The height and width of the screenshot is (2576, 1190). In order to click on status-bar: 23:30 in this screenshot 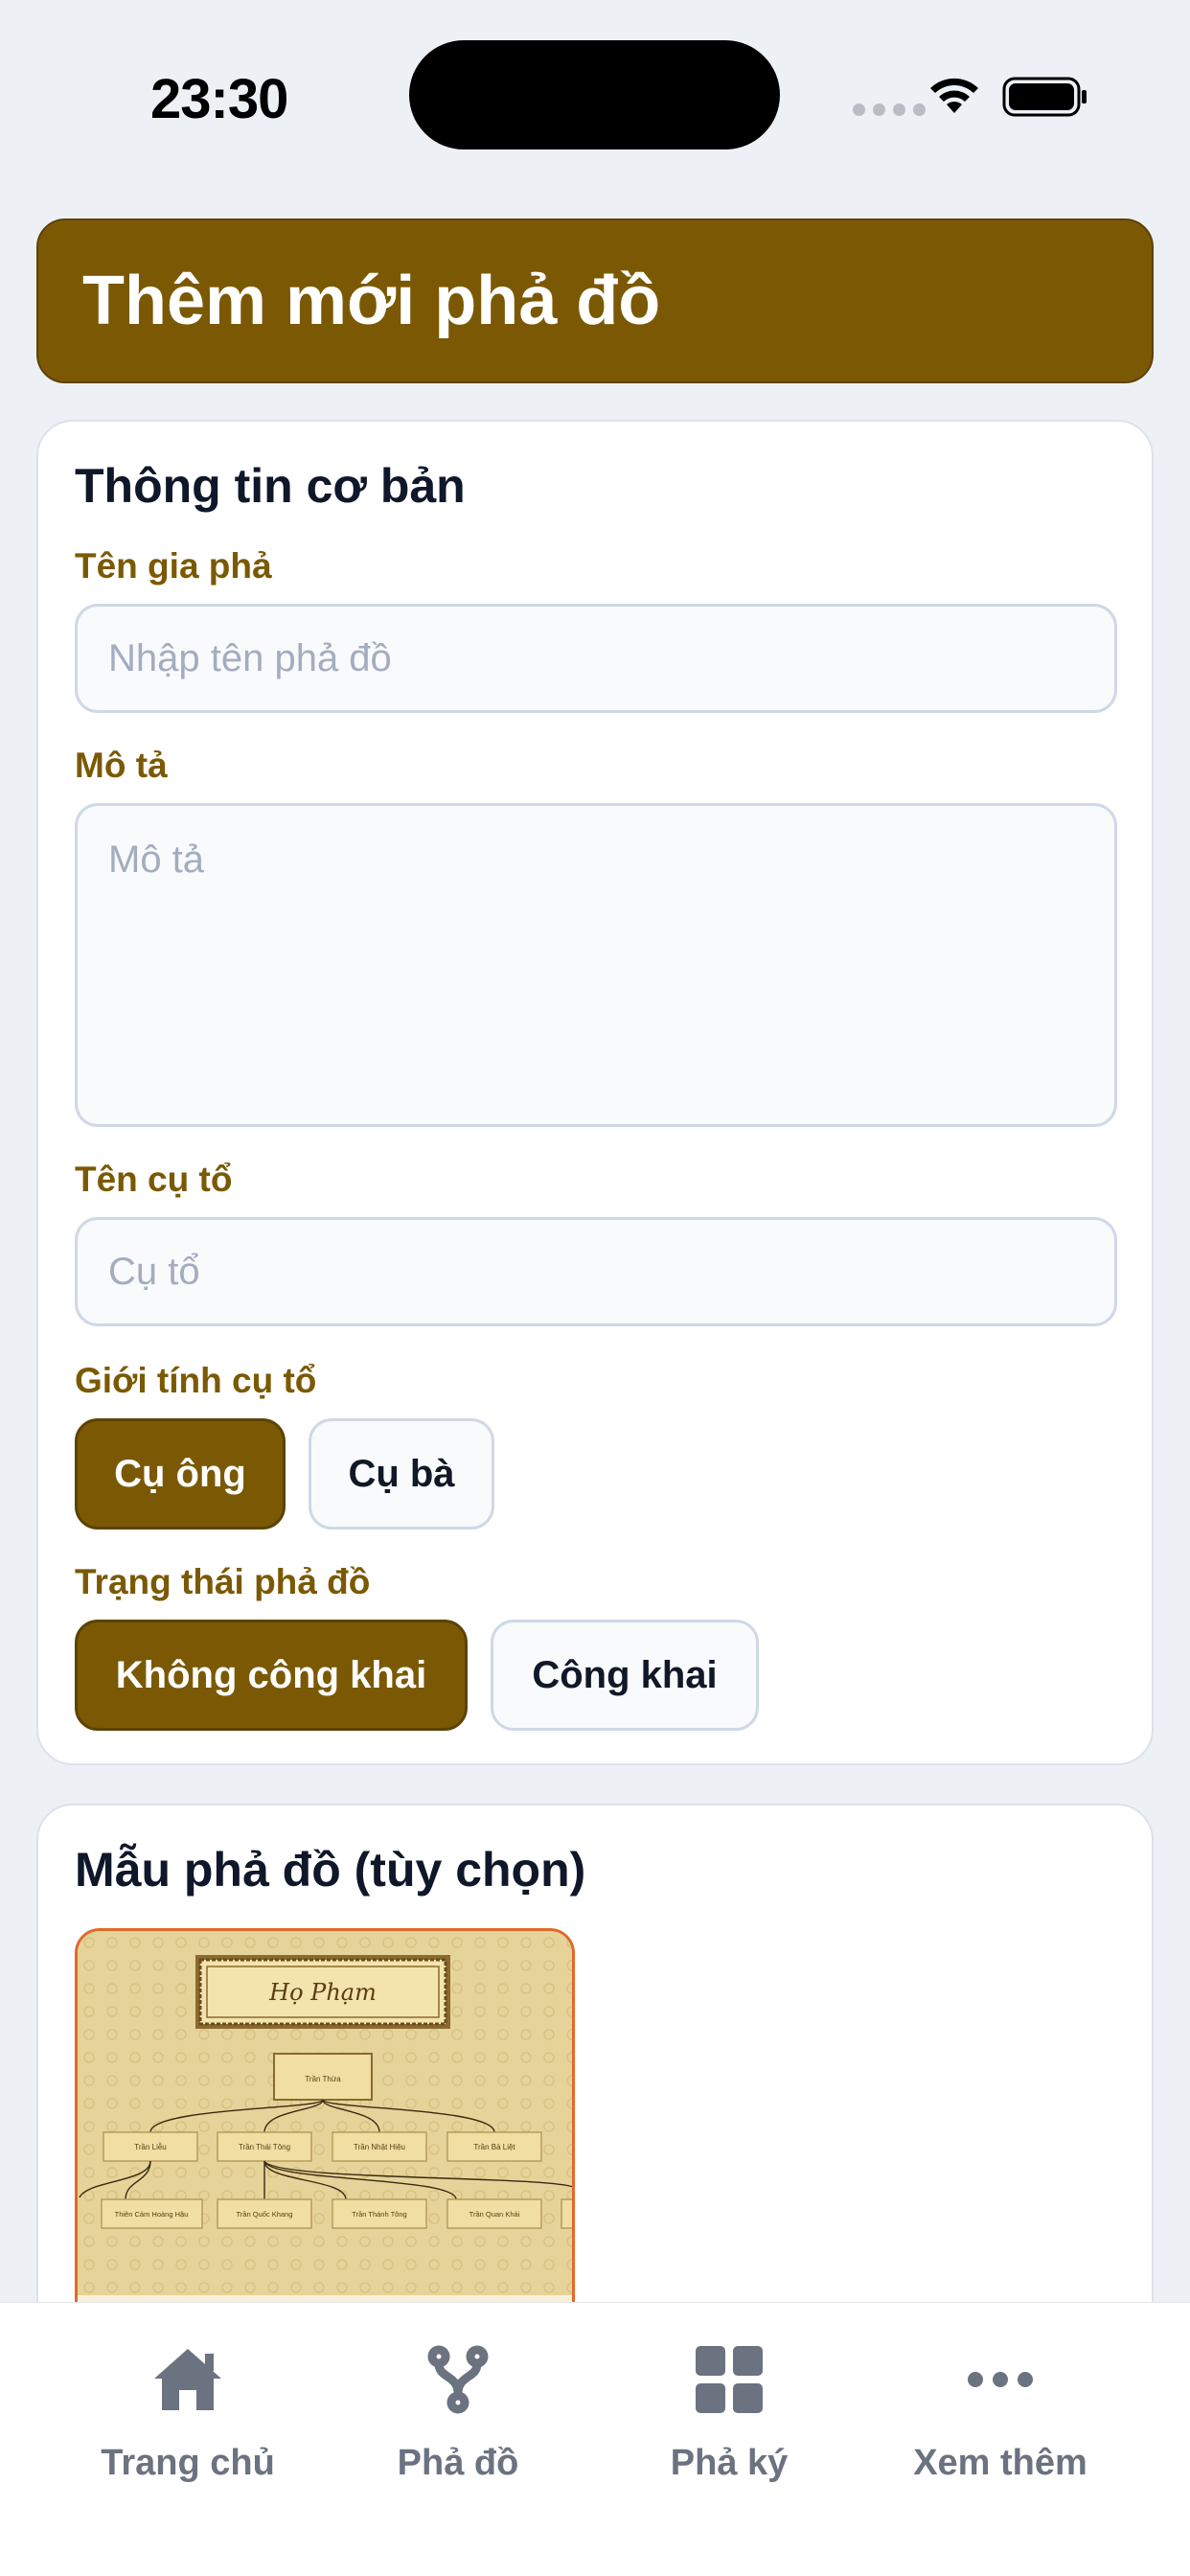, I will do `click(595, 91)`.